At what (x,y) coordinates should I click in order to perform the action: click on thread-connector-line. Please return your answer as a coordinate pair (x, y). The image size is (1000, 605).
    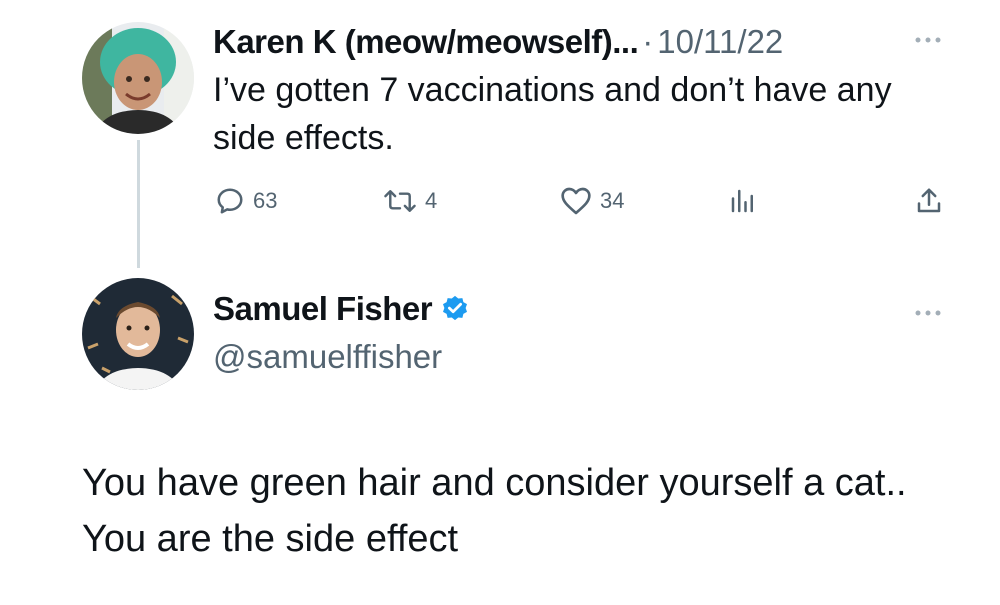
    Looking at the image, I should click on (138, 204).